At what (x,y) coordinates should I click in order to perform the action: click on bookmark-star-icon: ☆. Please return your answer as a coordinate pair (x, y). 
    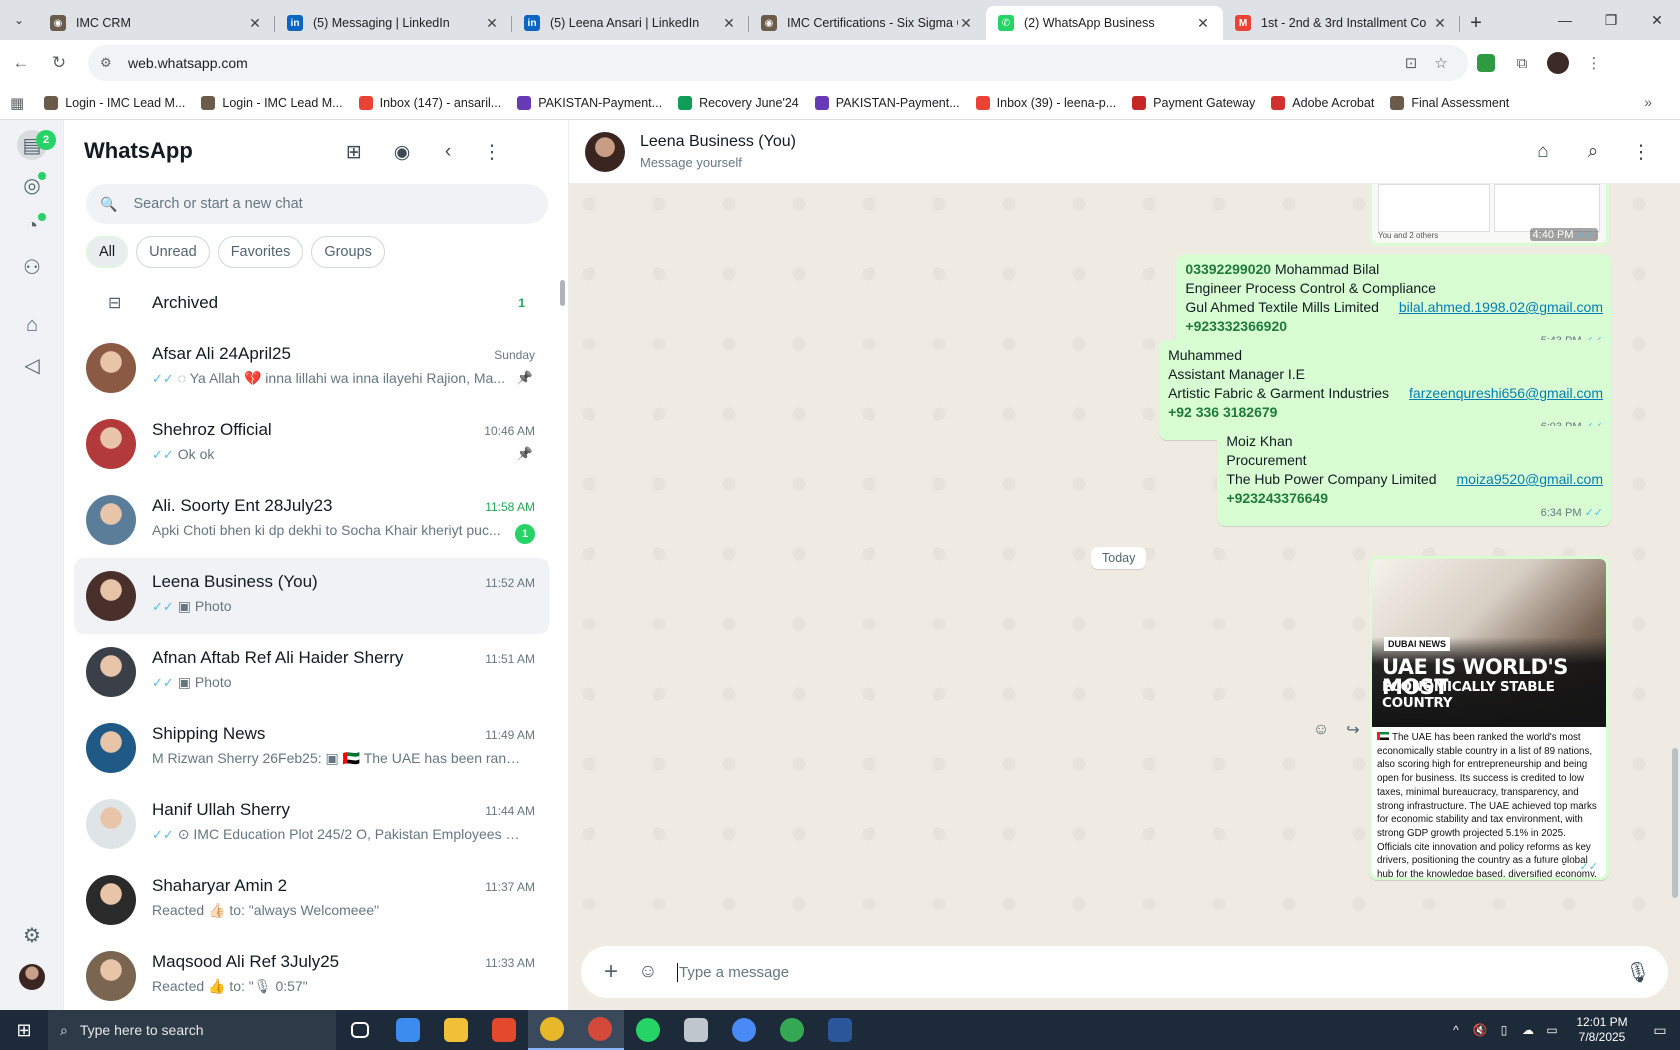
    Looking at the image, I should click on (1441, 63).